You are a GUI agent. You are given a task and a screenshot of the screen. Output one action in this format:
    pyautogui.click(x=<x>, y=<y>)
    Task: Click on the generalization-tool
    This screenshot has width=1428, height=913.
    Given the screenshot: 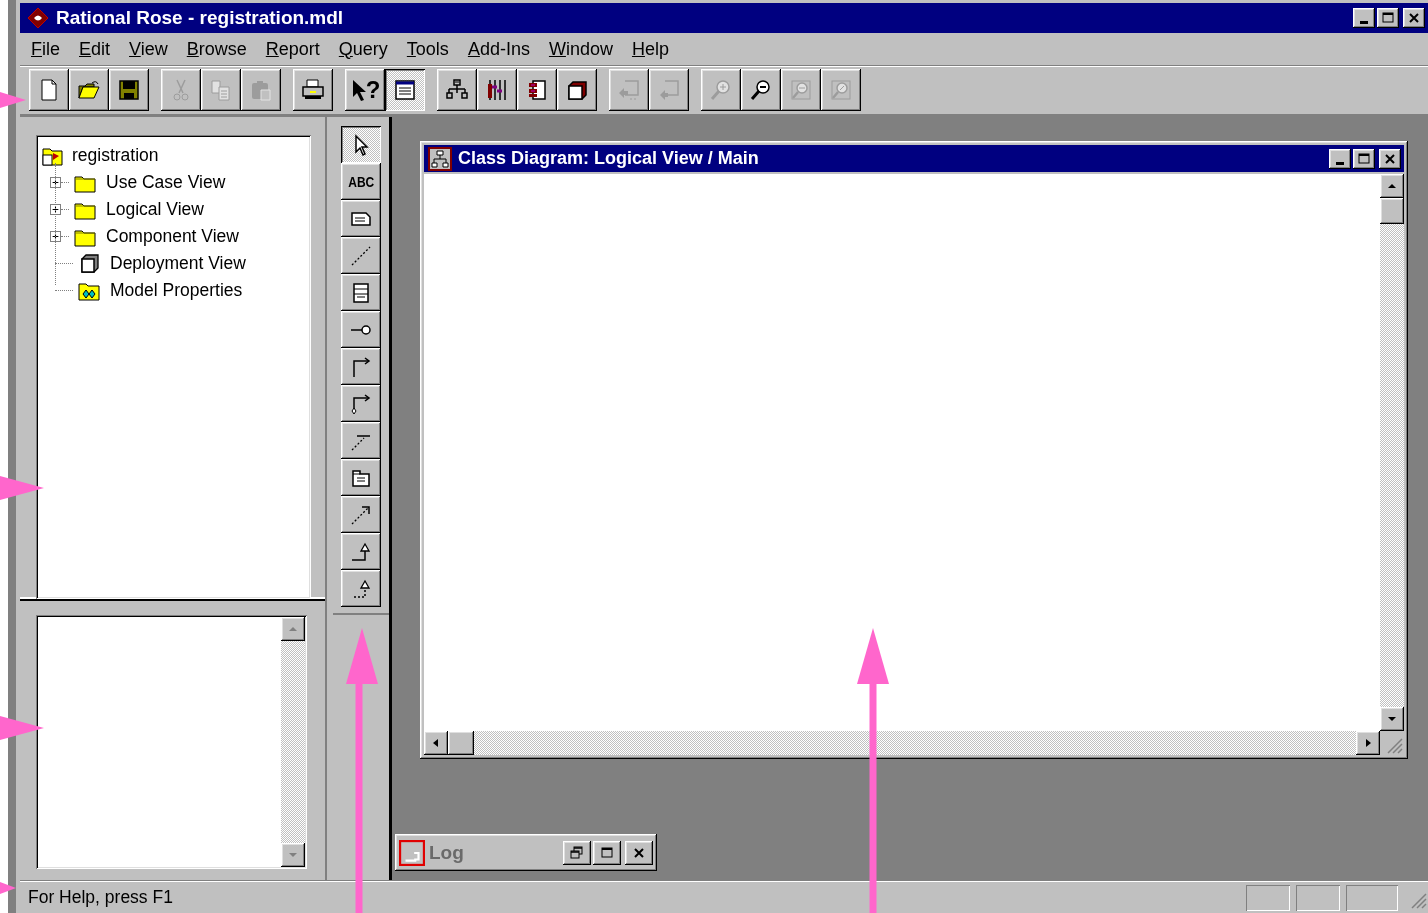 What is the action you would take?
    pyautogui.click(x=361, y=551)
    